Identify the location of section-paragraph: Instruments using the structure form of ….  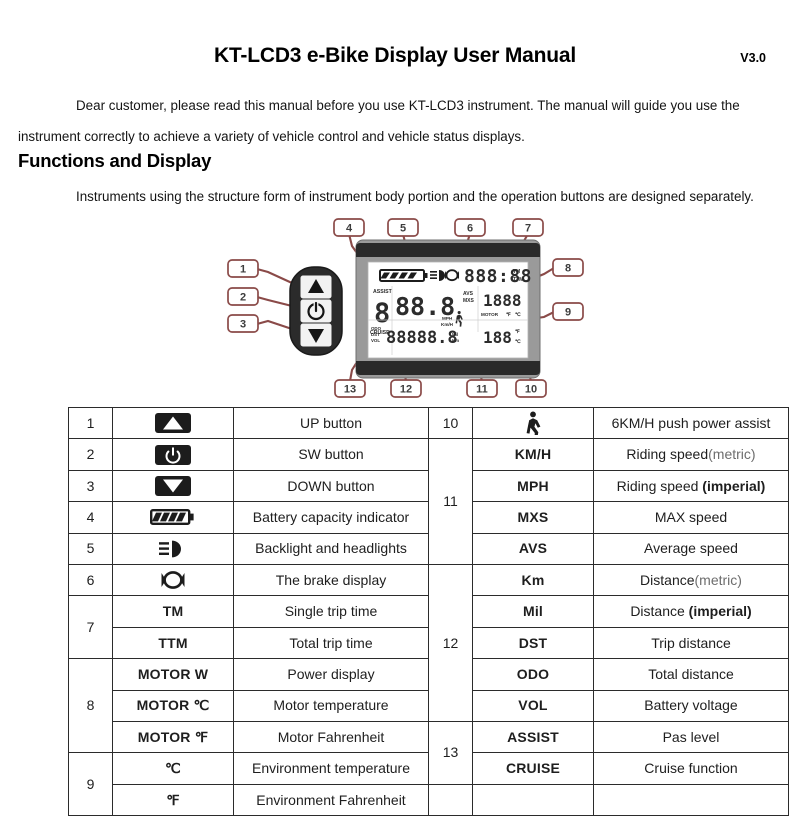
(395, 196).